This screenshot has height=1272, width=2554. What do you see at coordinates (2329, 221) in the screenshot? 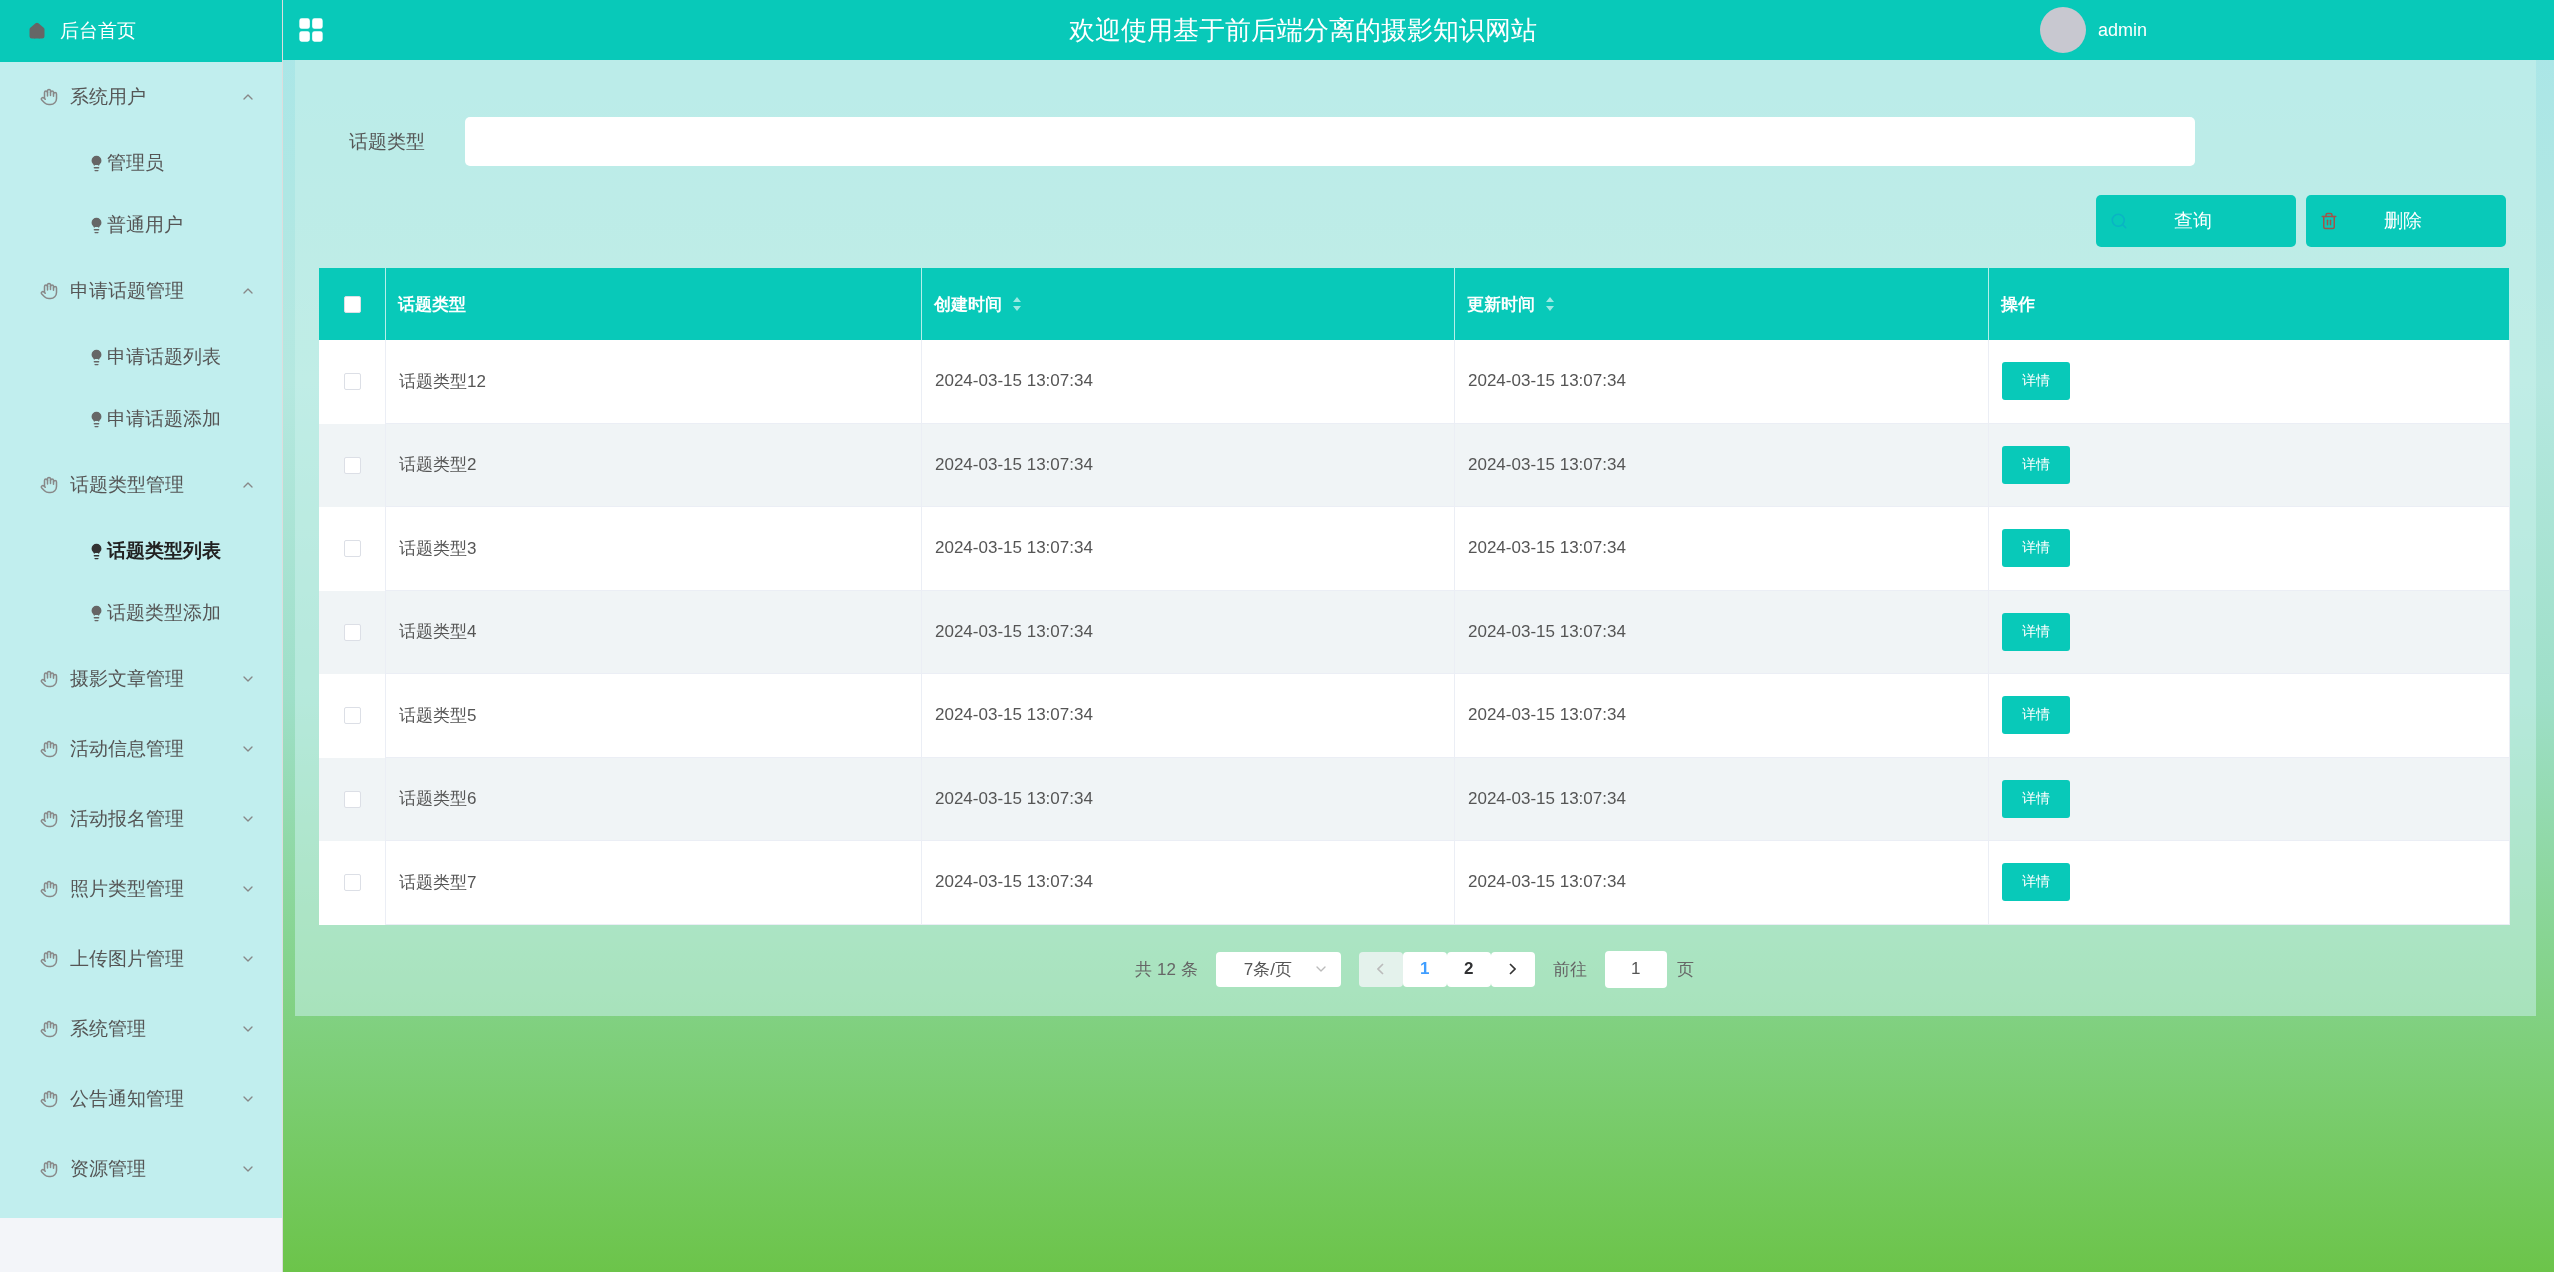
I see `trash-icon` at bounding box center [2329, 221].